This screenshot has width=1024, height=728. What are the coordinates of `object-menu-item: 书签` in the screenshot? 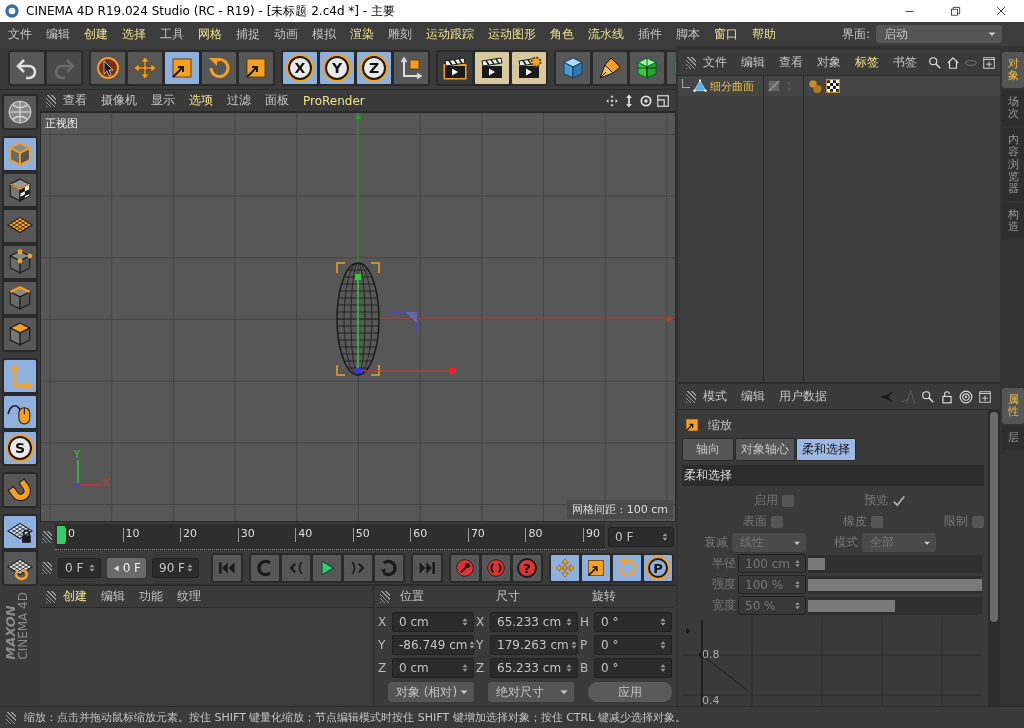 It's located at (905, 62).